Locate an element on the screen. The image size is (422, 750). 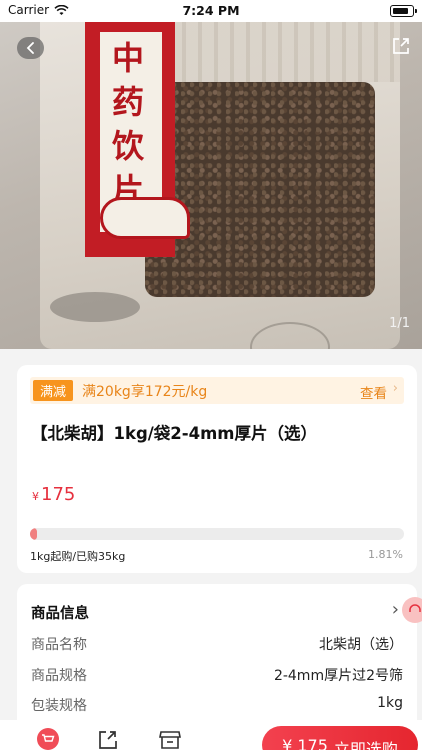
info-row: 商品名称 北柴胡（选） is located at coordinates (217, 644).